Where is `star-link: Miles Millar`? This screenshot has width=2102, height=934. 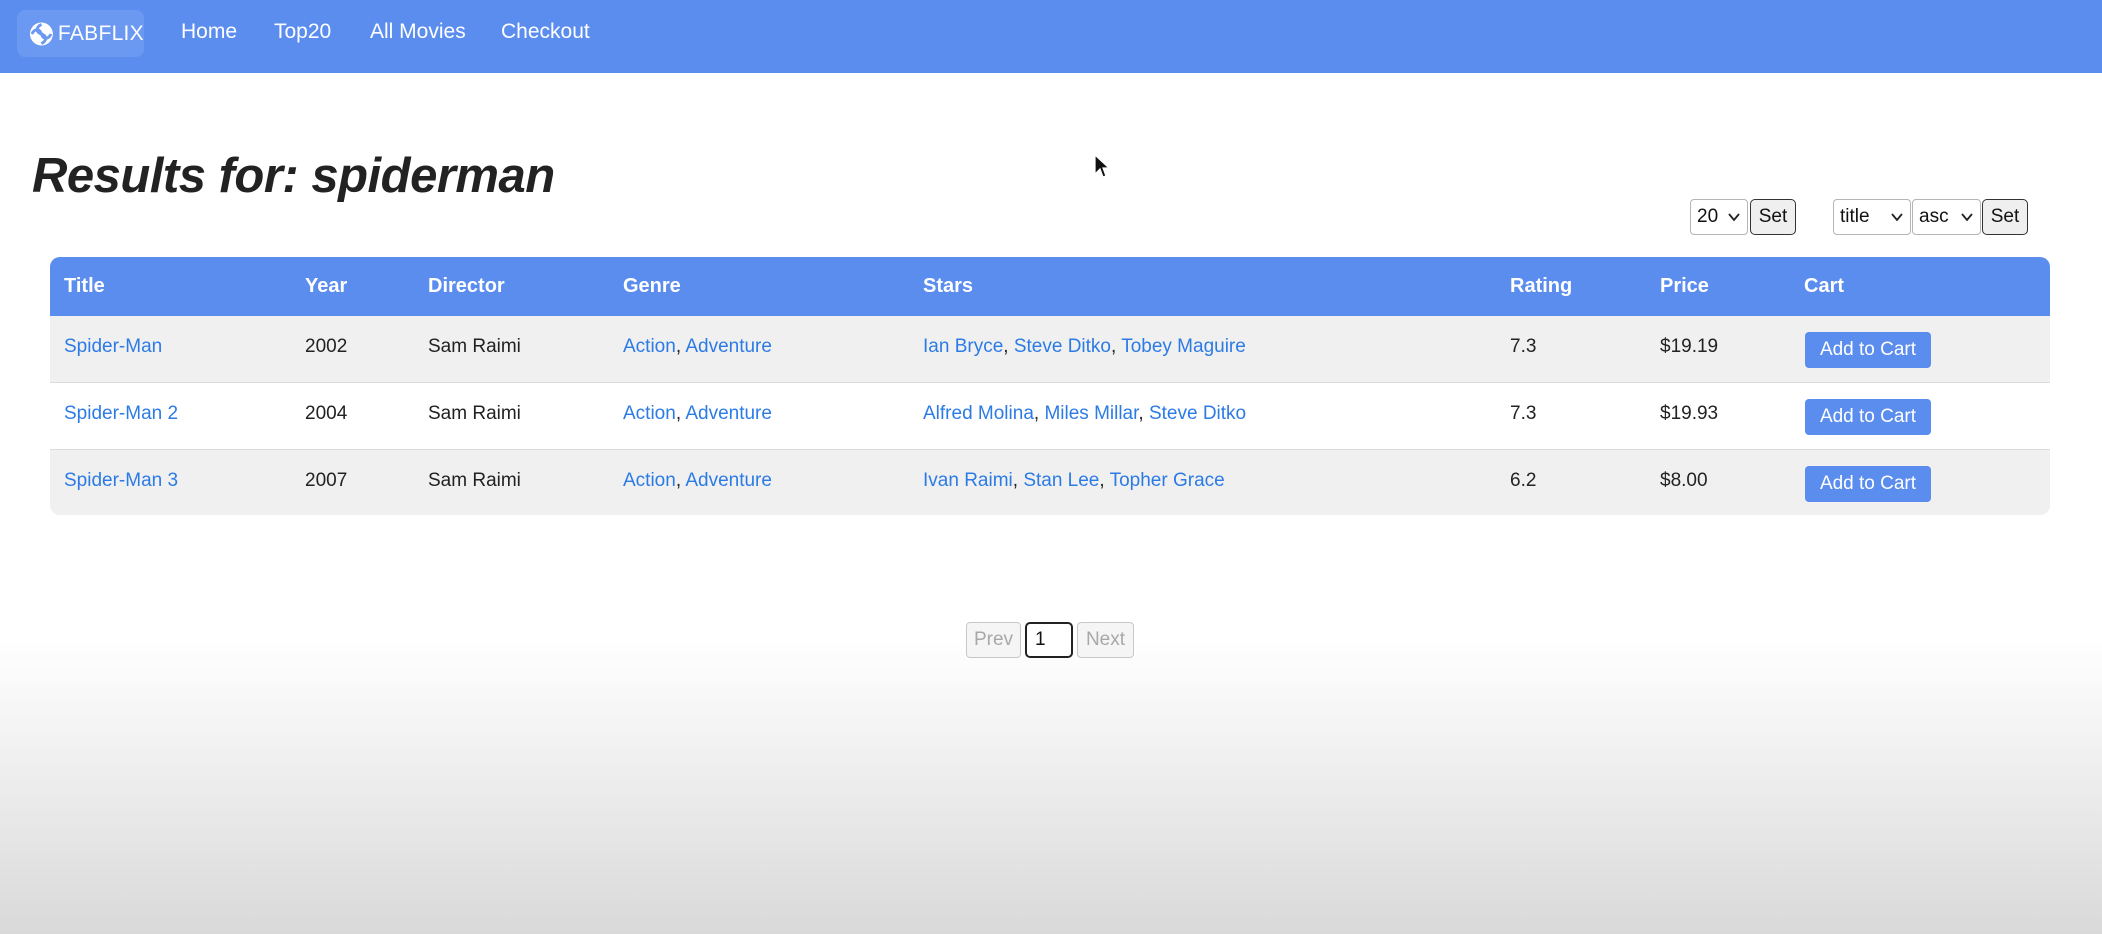 star-link: Miles Millar is located at coordinates (1091, 413).